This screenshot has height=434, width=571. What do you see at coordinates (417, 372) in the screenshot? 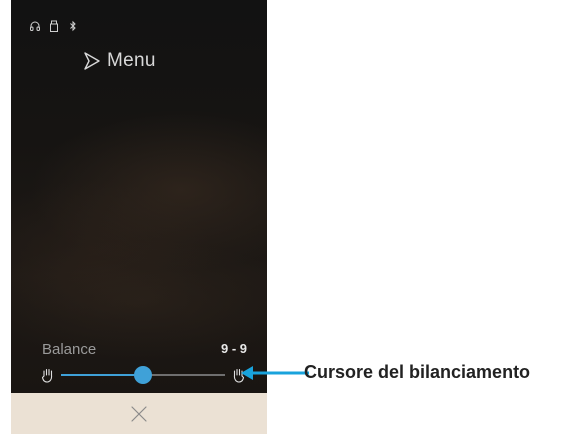
I see `callout-label: Cursore del bilanciamento` at bounding box center [417, 372].